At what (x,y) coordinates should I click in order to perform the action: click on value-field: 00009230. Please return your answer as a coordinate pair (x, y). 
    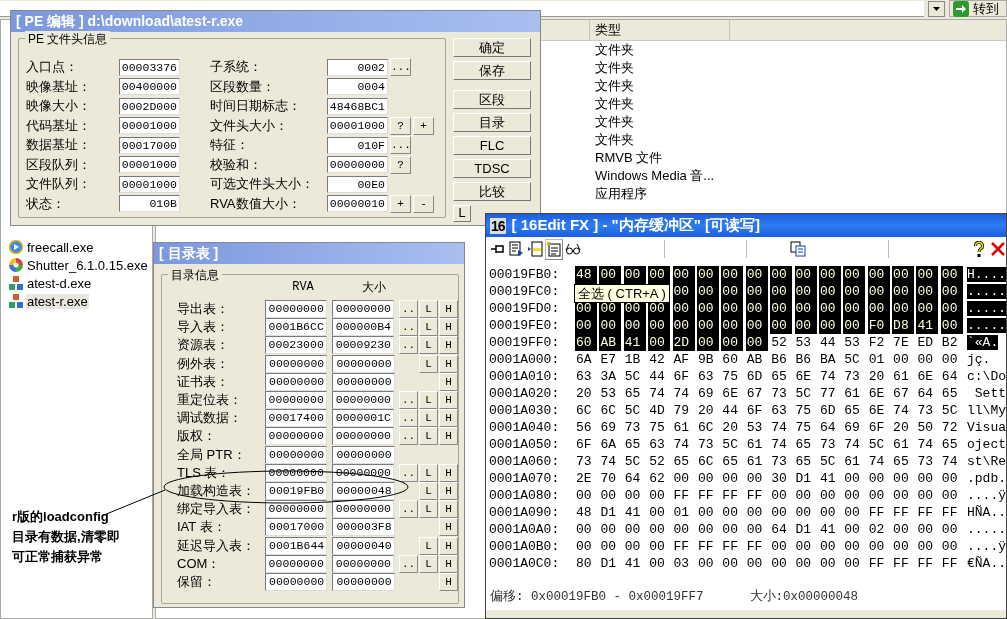
    Looking at the image, I should click on (362, 345).